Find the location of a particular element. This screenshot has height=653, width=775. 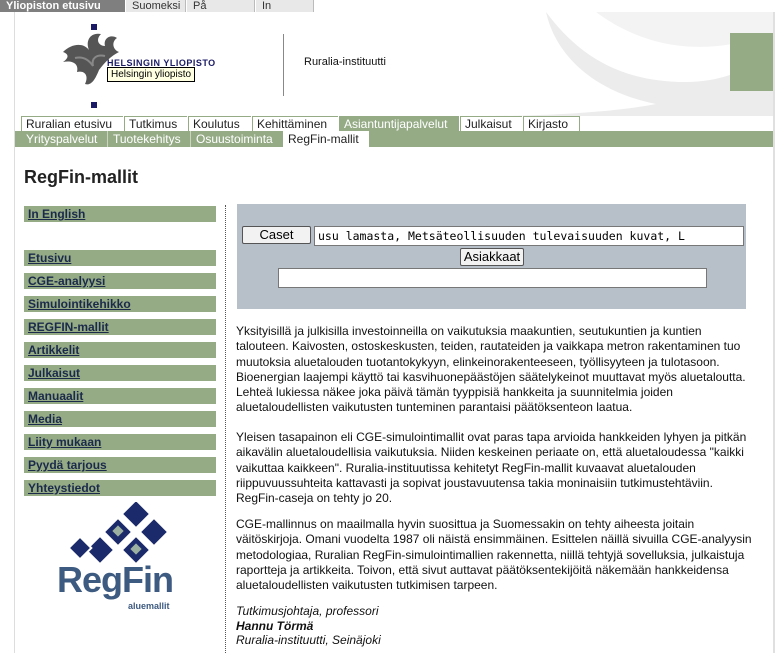

nav-tutkimus: Tutkimus is located at coordinates (155, 123).